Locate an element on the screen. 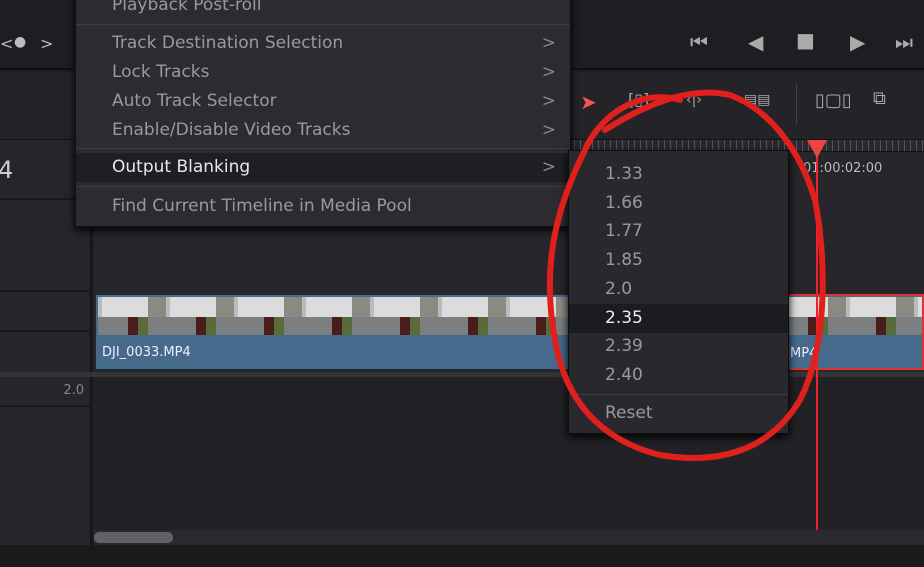  blanking-option-reset: Reset is located at coordinates (678, 413).